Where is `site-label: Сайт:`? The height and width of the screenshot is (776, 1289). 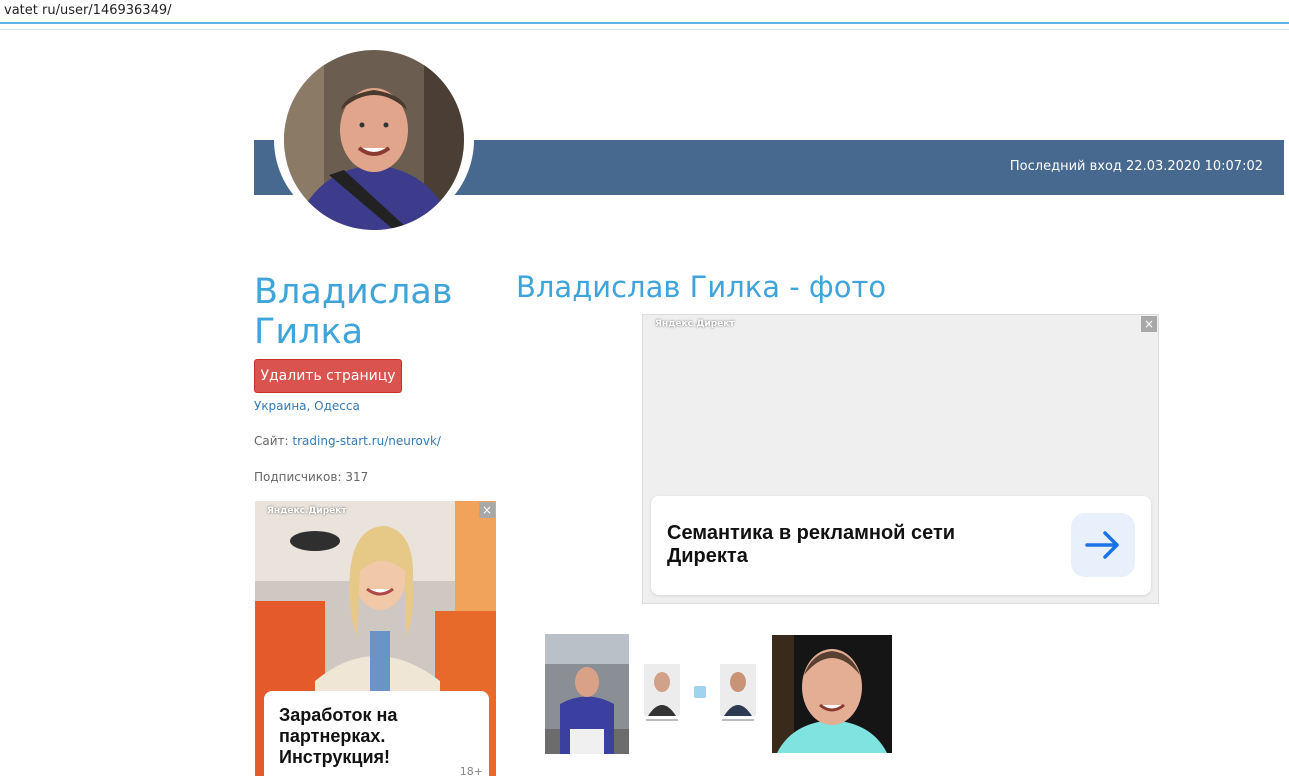 site-label: Сайт: is located at coordinates (271, 441).